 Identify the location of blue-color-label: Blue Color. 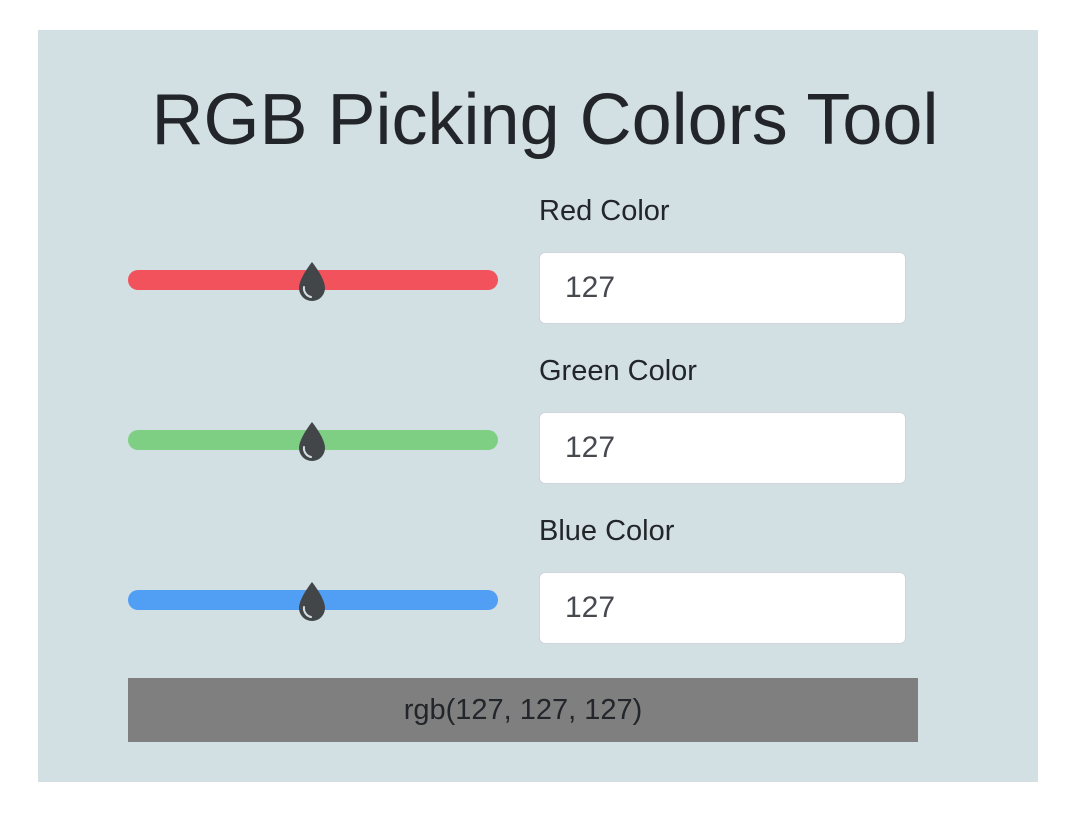
(607, 531).